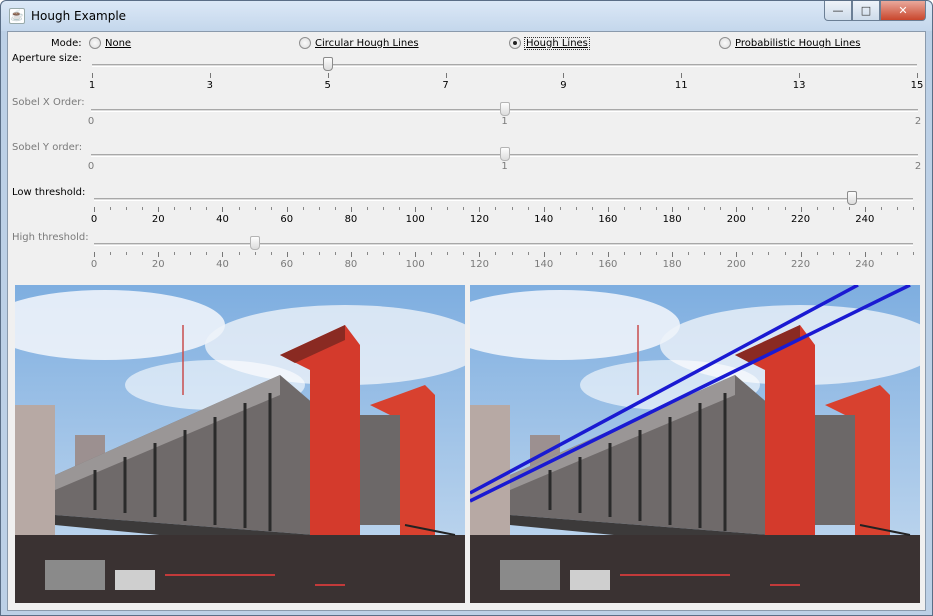  Describe the element at coordinates (865, 219) in the screenshot. I see `slider-tick-label: 240` at that location.